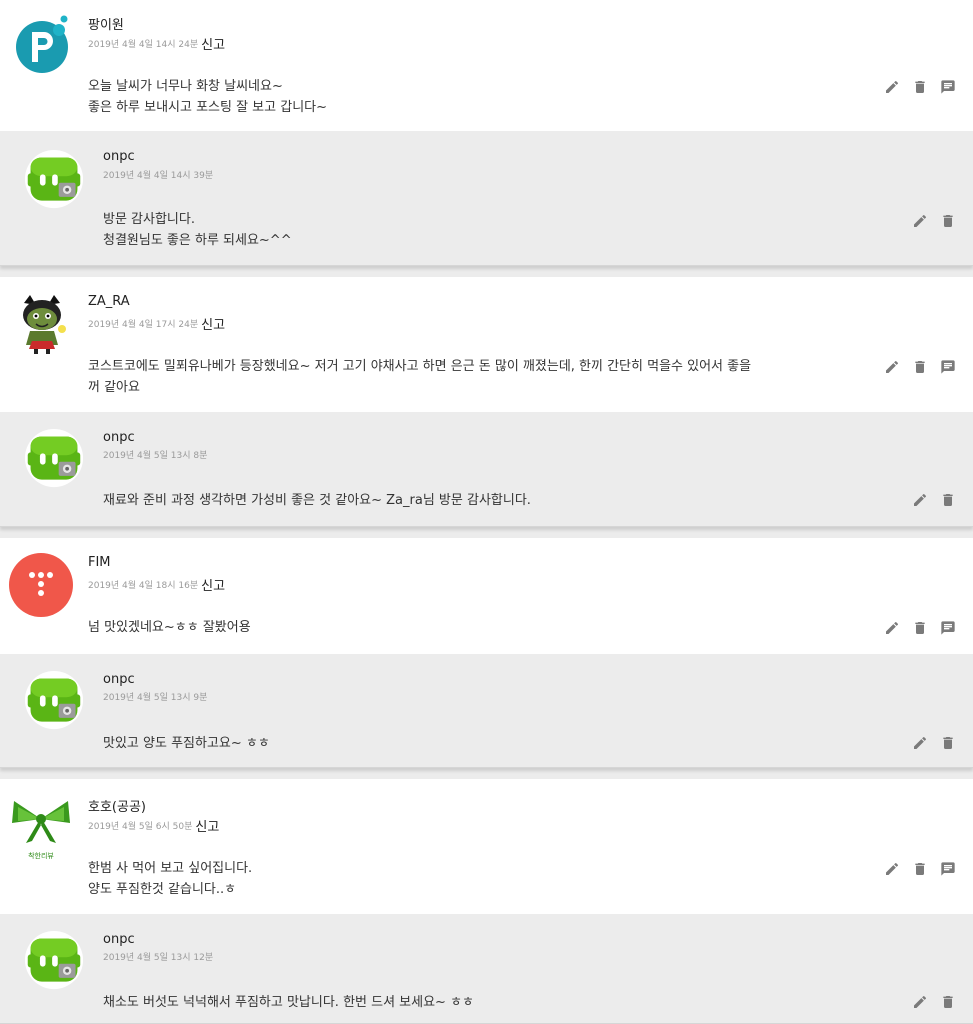 Image resolution: width=973 pixels, height=1024 pixels. I want to click on avatar-caption: 착한리뷰, so click(41, 856).